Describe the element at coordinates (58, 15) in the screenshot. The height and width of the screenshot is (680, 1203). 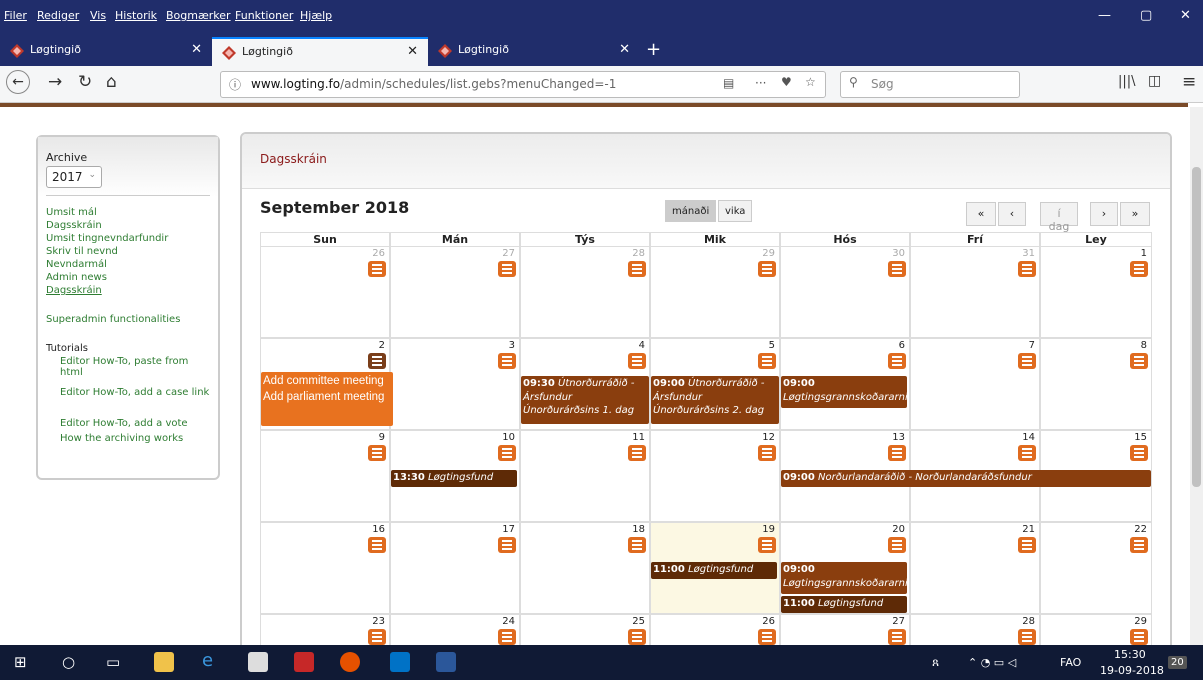
I see `menu-edit: Rediger` at that location.